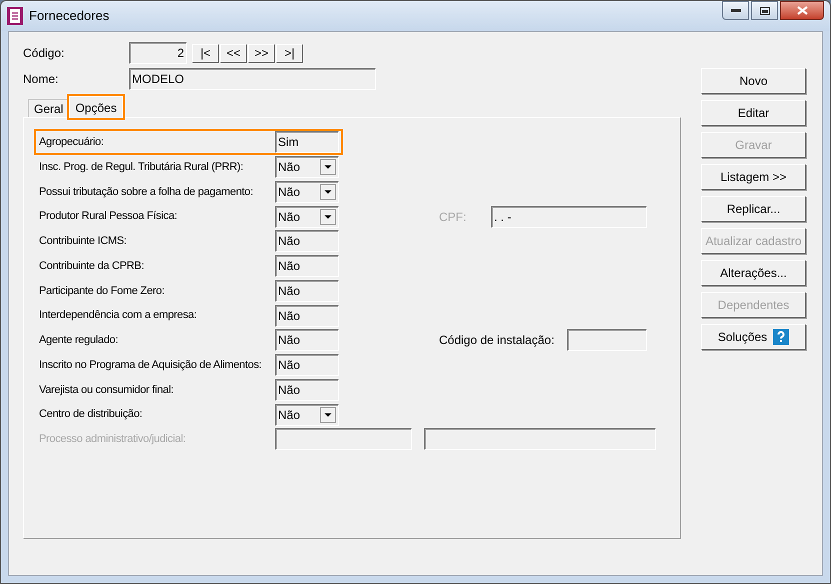 The height and width of the screenshot is (584, 831). I want to click on option-label: Contribuinte da CPRB:, so click(92, 266).